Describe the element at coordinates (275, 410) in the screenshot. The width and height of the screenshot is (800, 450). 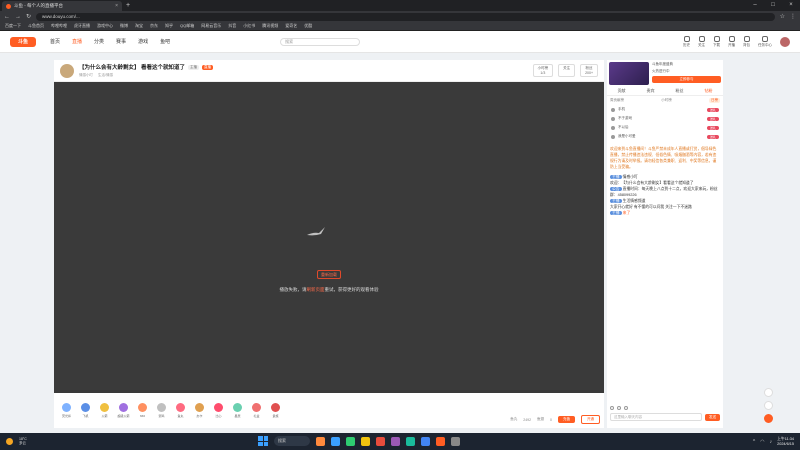
I see `gift-item: 贵族` at that location.